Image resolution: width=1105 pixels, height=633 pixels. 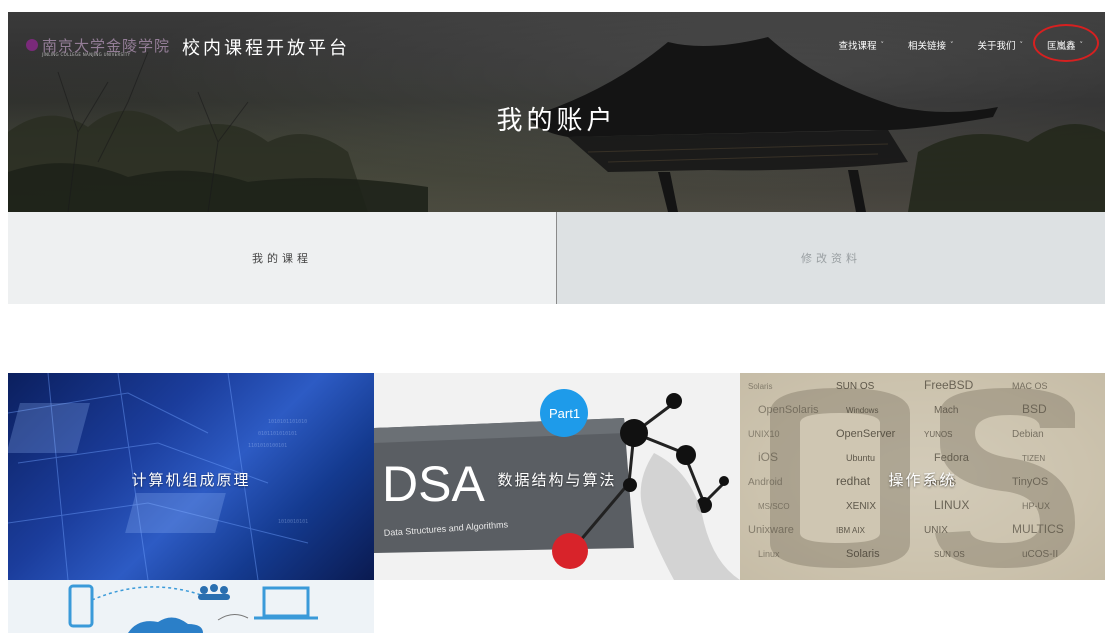 What do you see at coordinates (857, 46) in the screenshot?
I see `nav-label: 查找课程` at bounding box center [857, 46].